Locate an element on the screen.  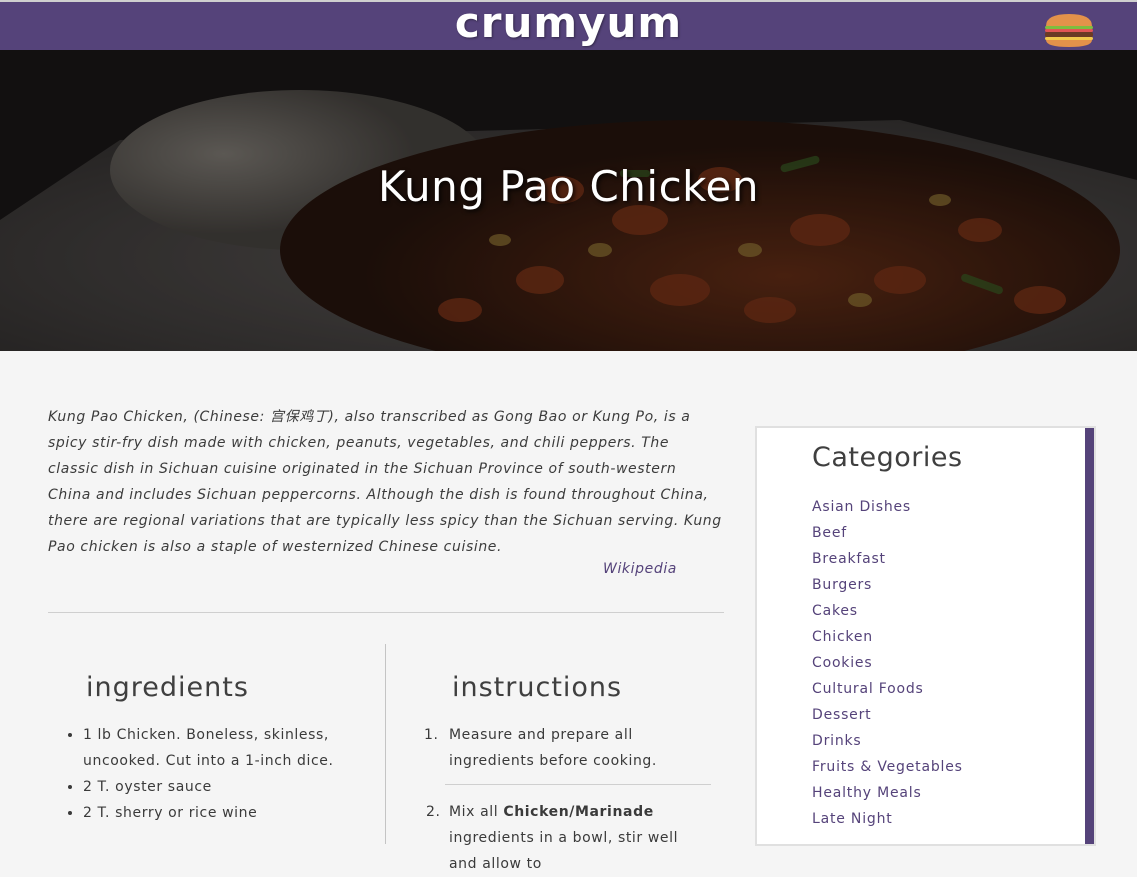
step-number: 2. is located at coordinates (433, 812).